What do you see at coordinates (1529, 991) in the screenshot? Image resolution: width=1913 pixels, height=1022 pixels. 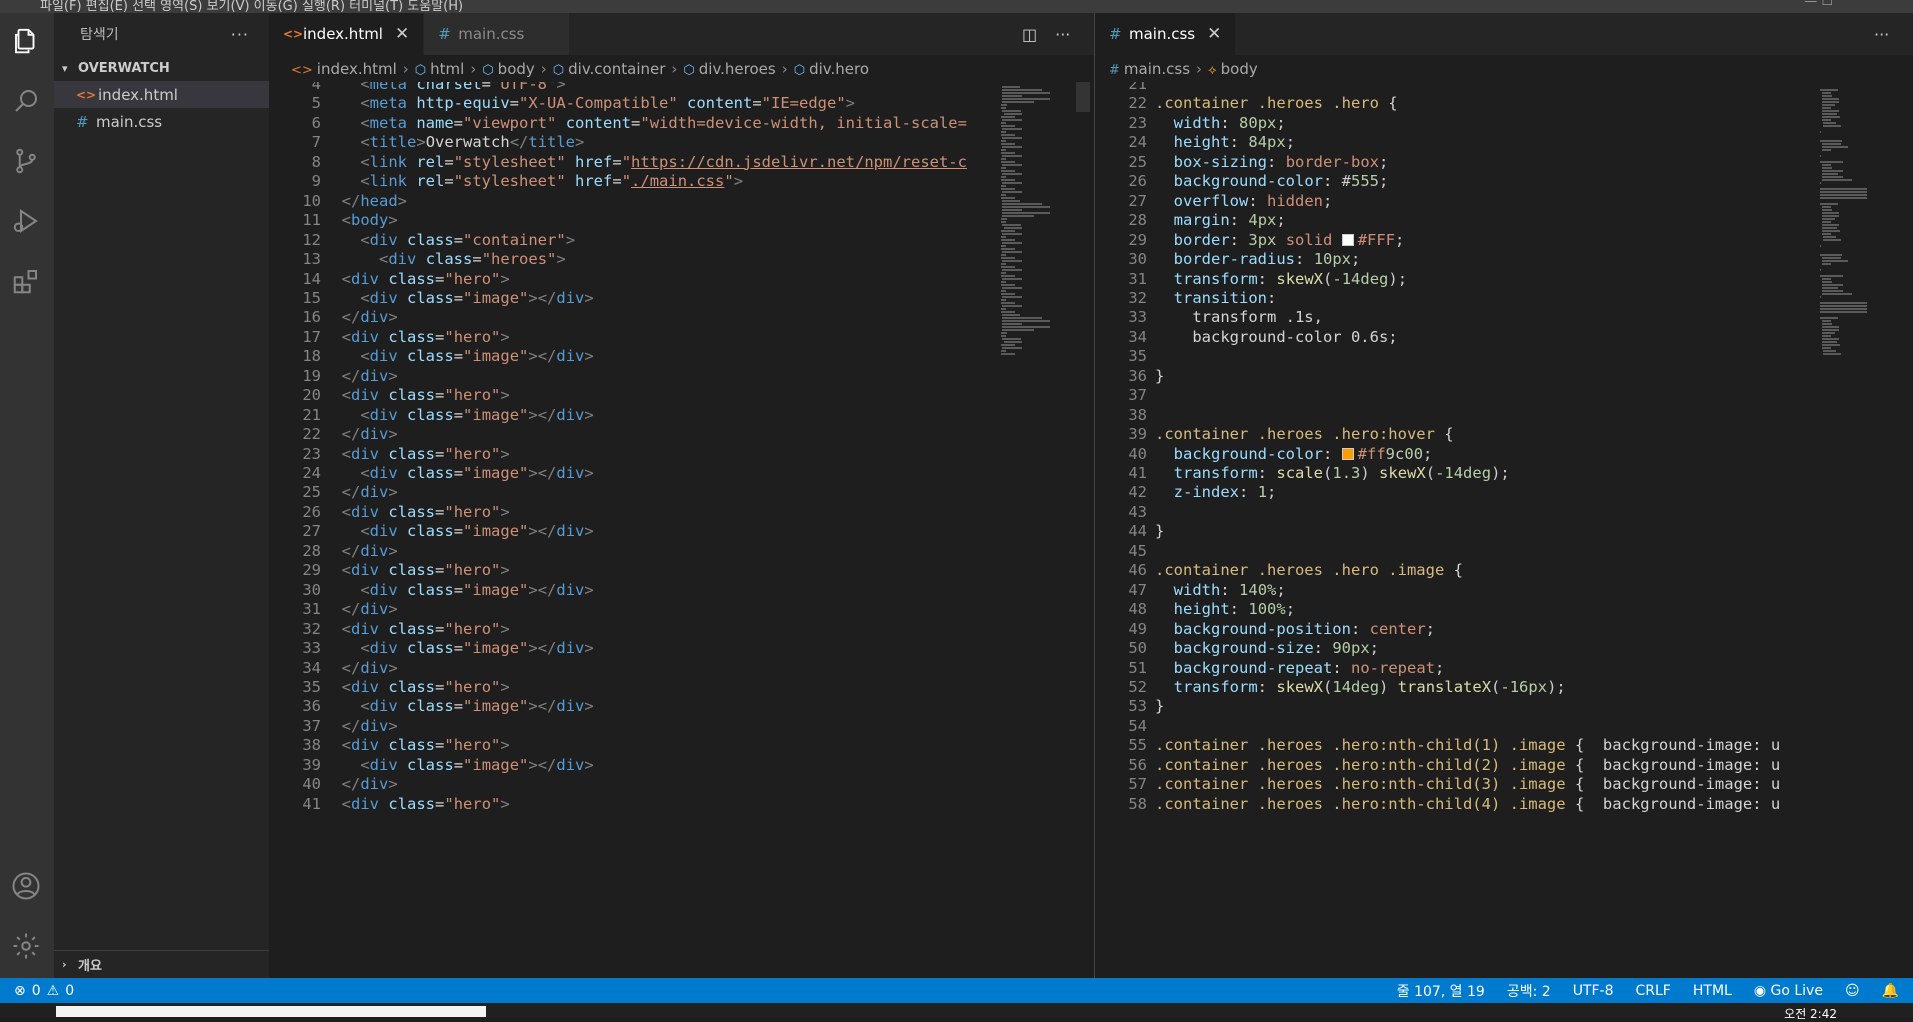 I see `indentation: 공백: 2` at bounding box center [1529, 991].